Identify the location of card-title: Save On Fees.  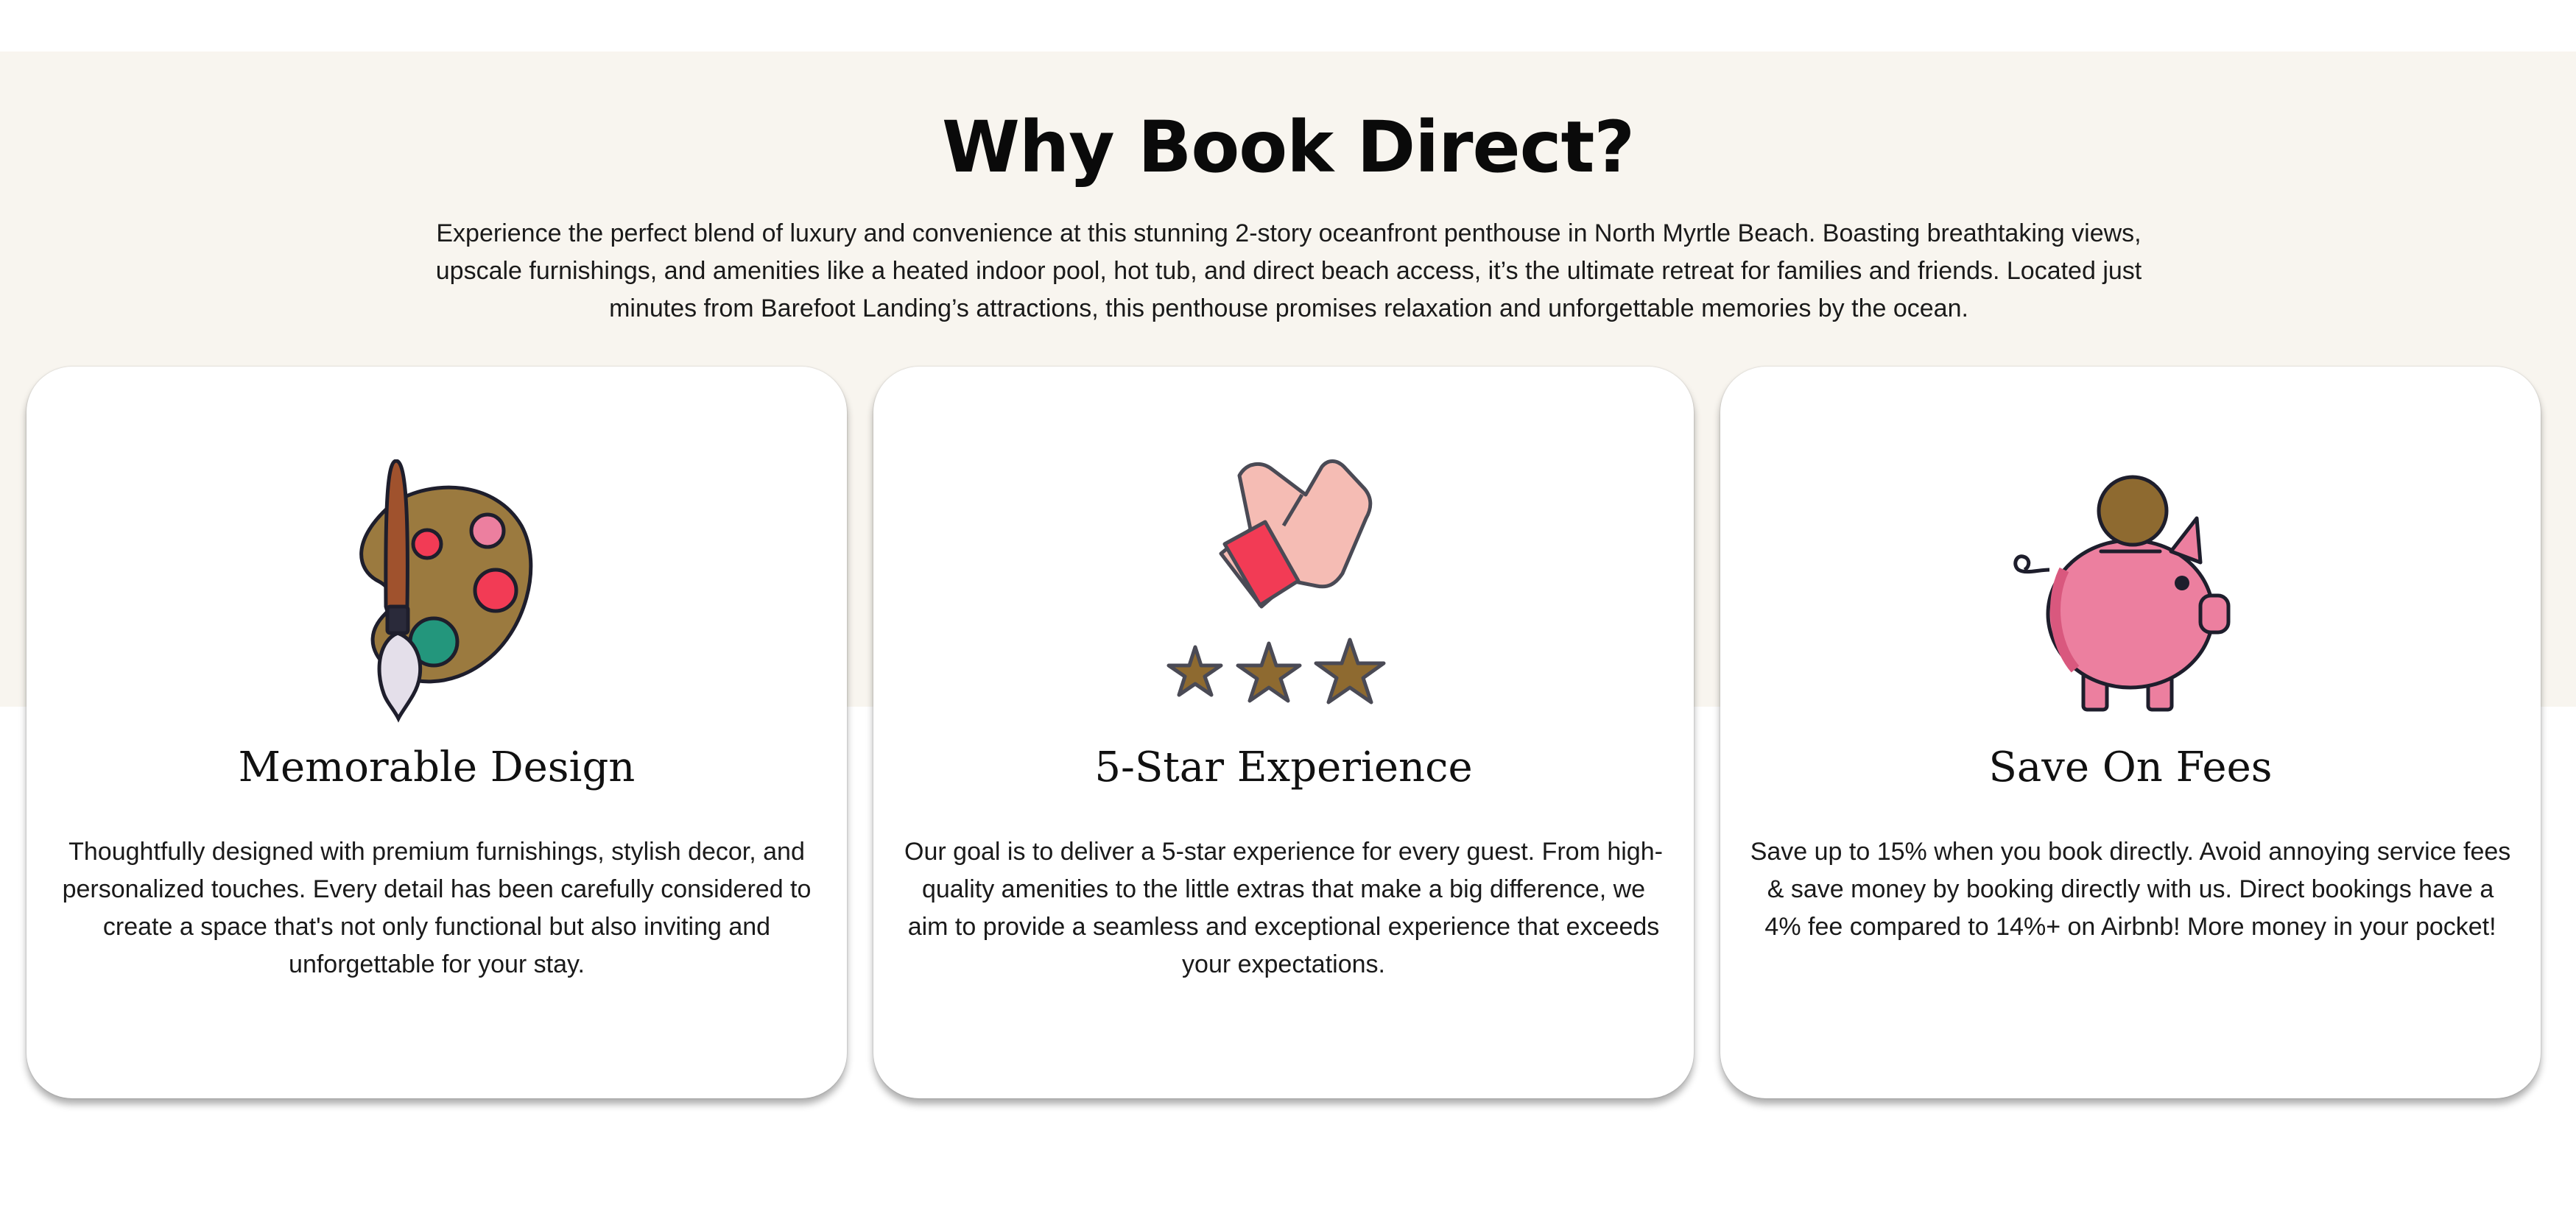
(2130, 767).